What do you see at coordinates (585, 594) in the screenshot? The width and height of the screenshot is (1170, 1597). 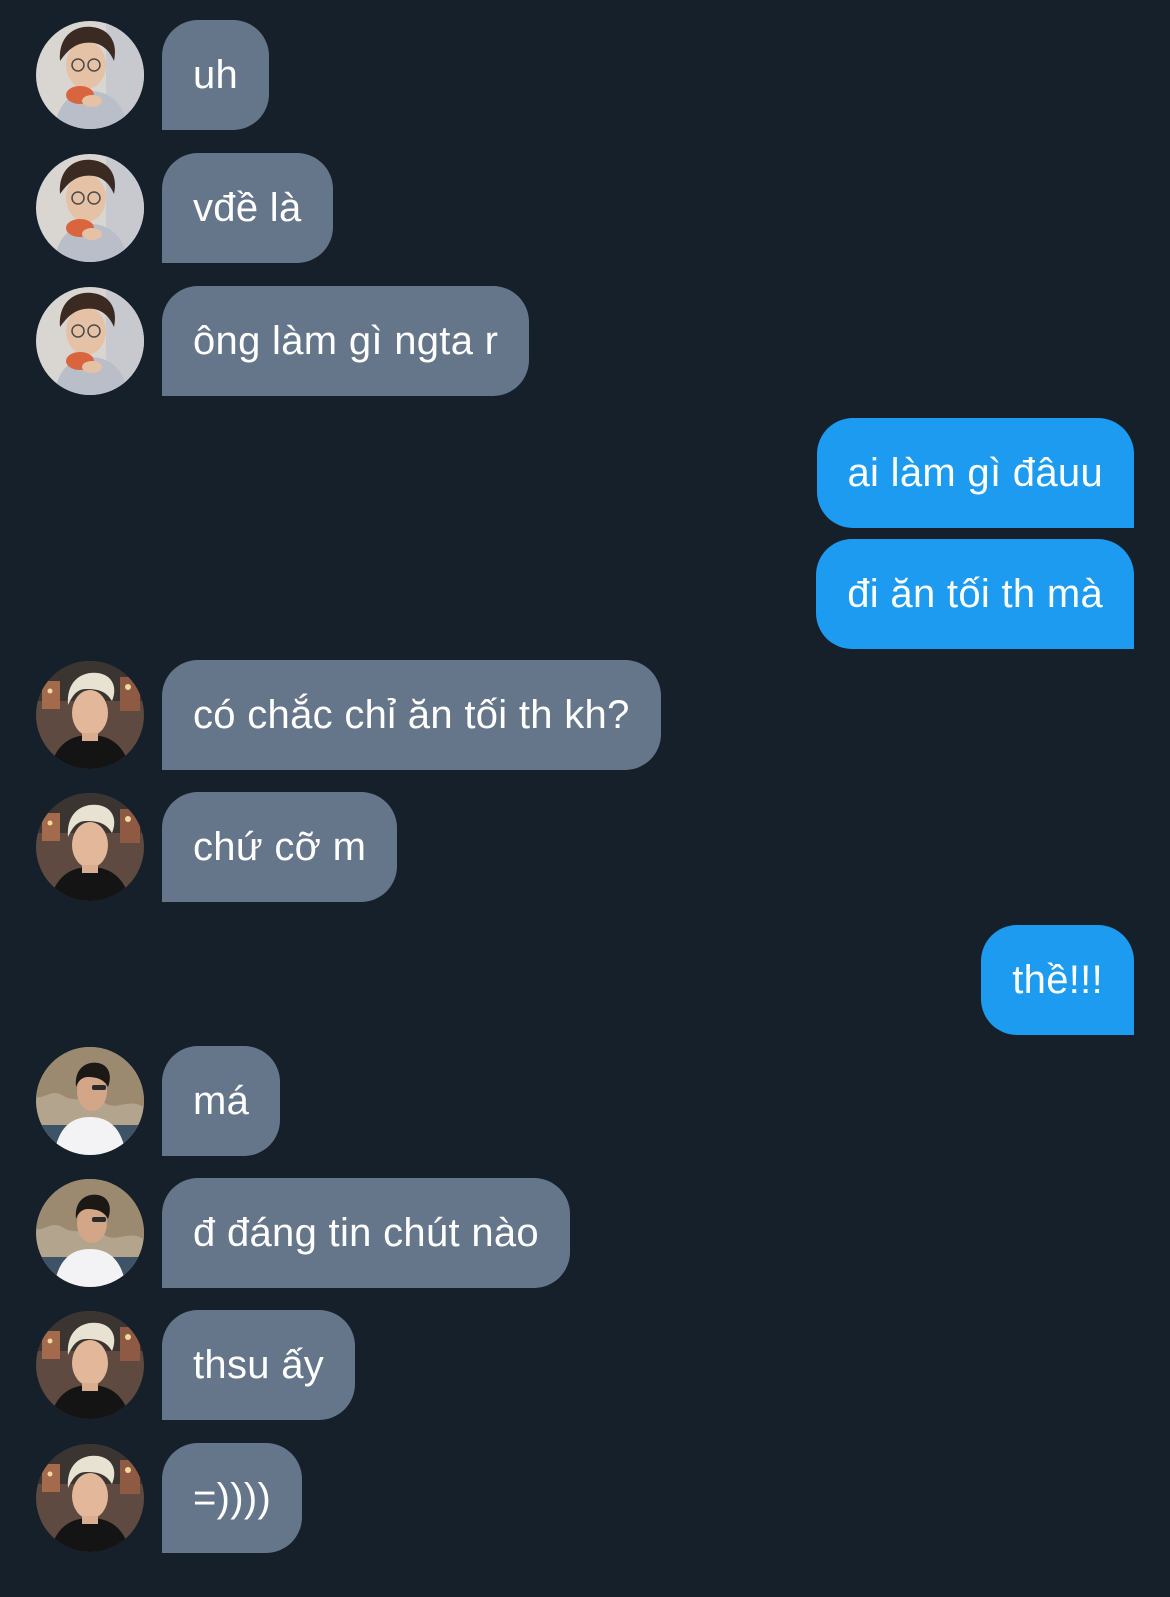 I see `message-row: đi ăn tối th mà` at bounding box center [585, 594].